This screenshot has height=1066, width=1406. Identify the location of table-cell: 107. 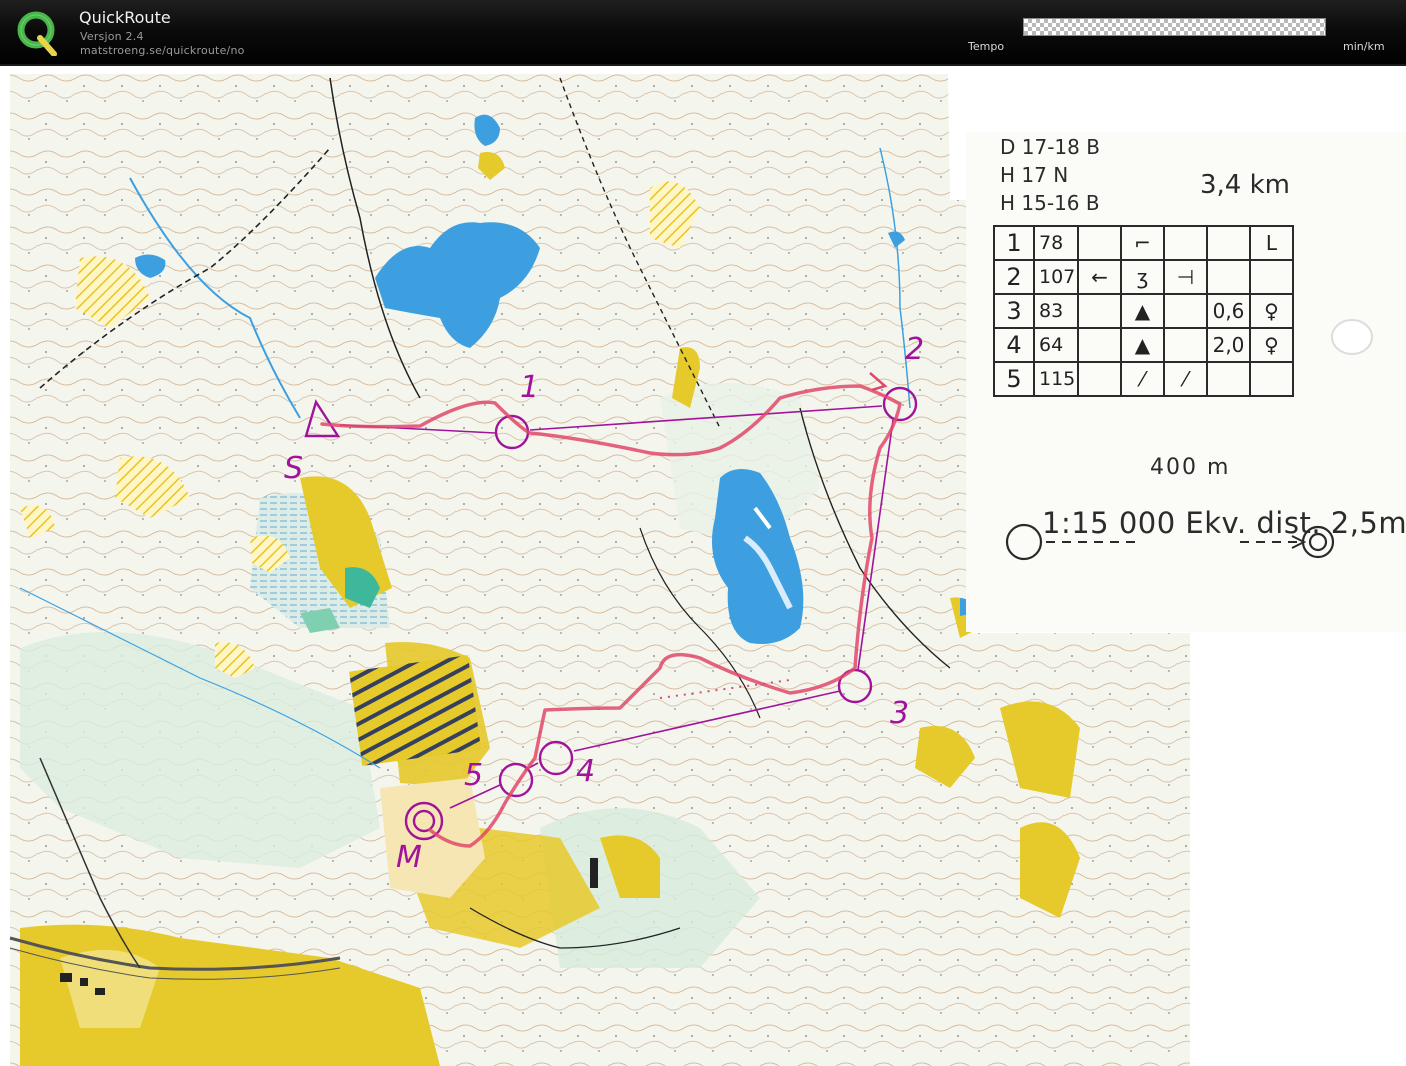
(1056, 277).